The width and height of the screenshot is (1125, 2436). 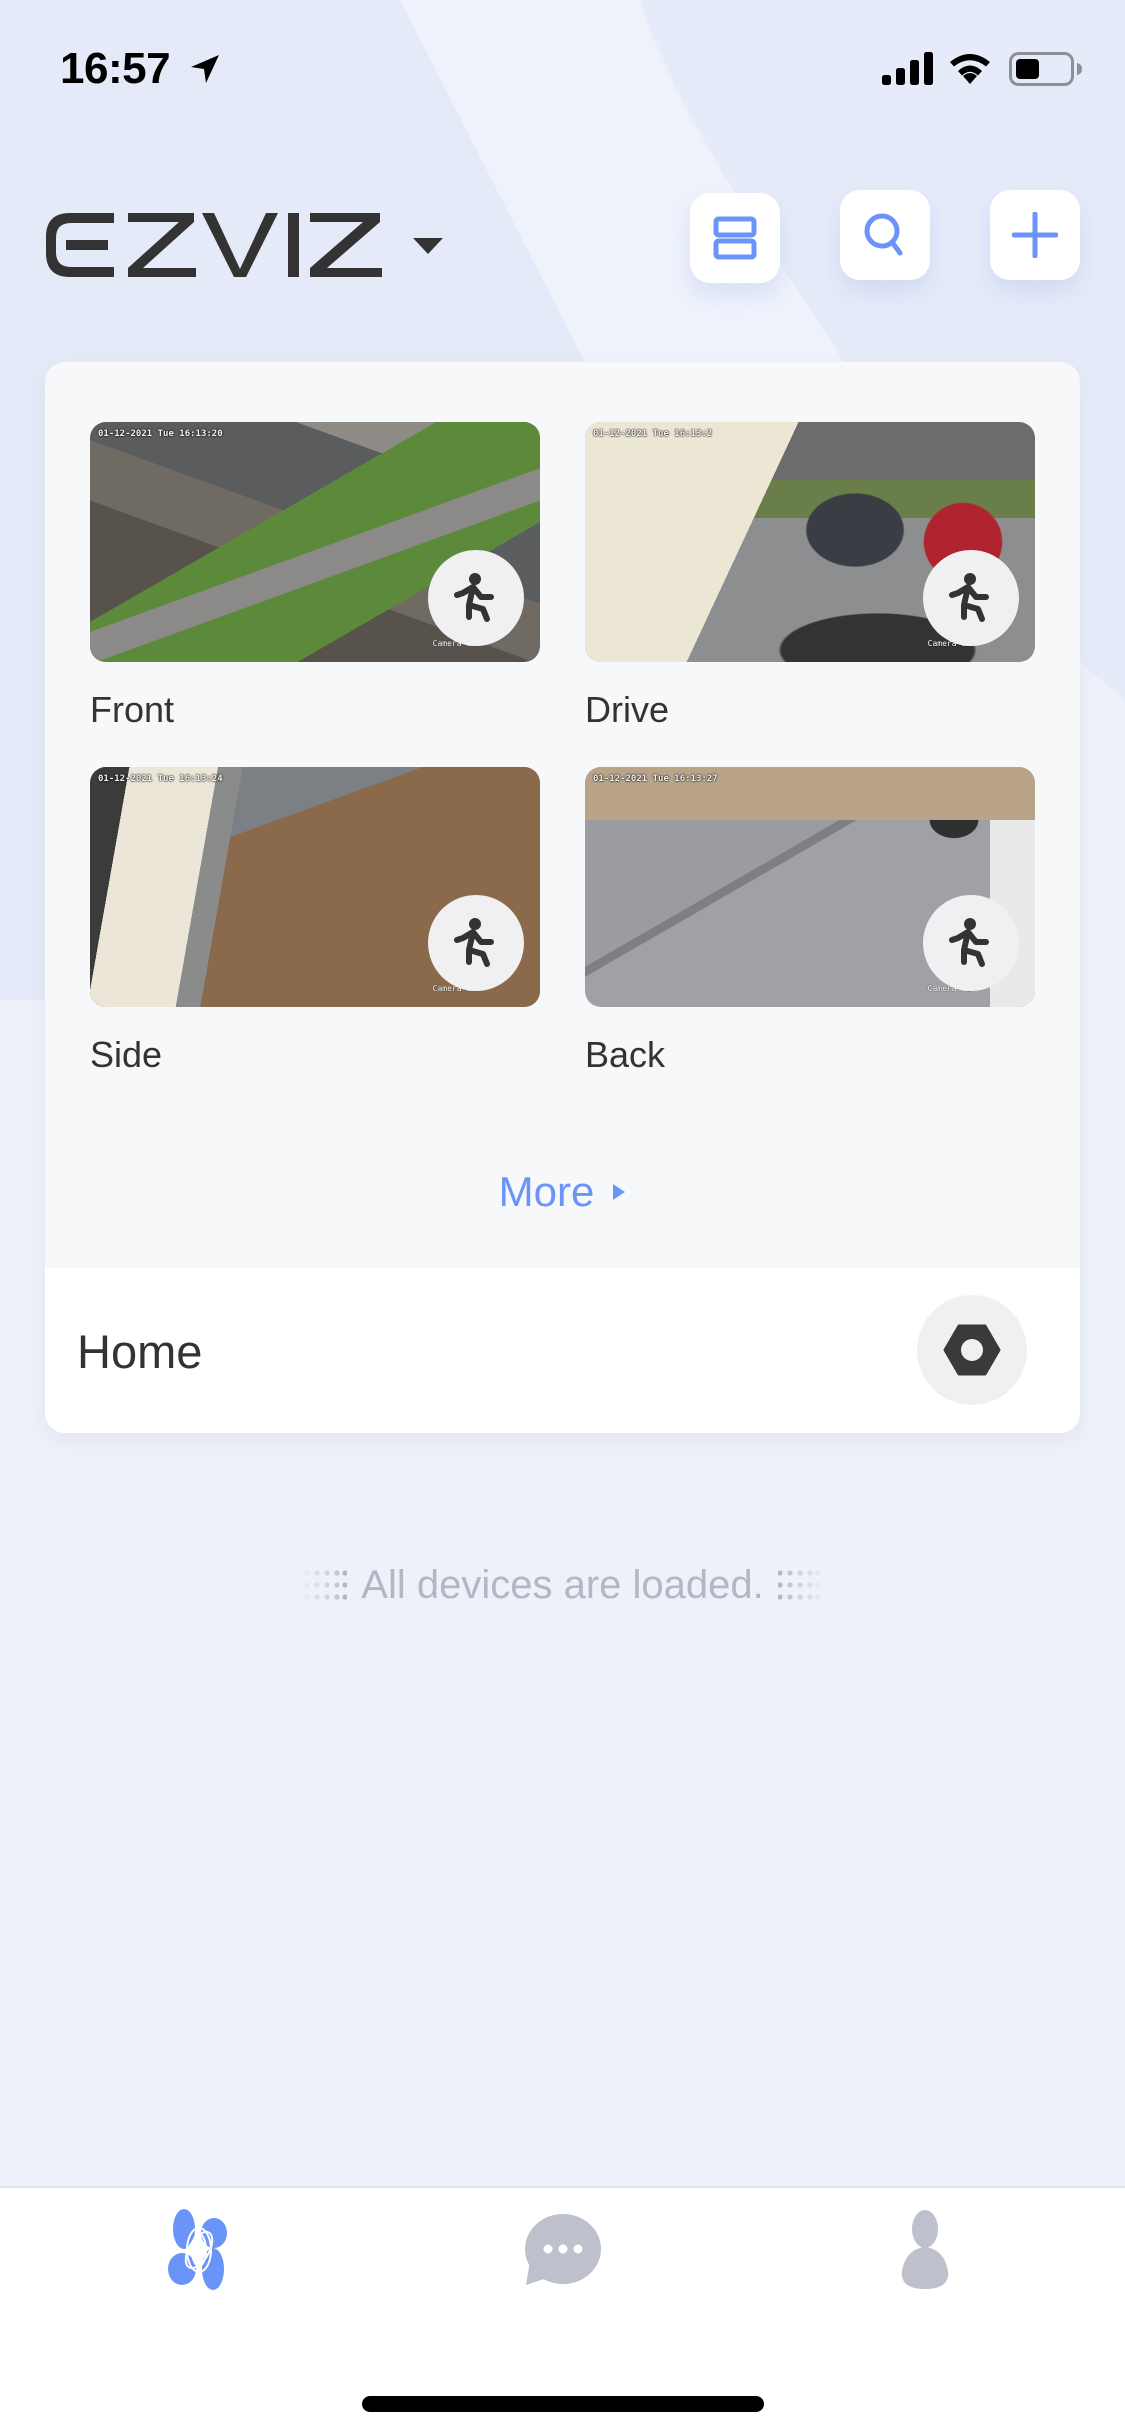 I want to click on all-devices-loaded-text: All devices are loaded., so click(x=562, y=1584).